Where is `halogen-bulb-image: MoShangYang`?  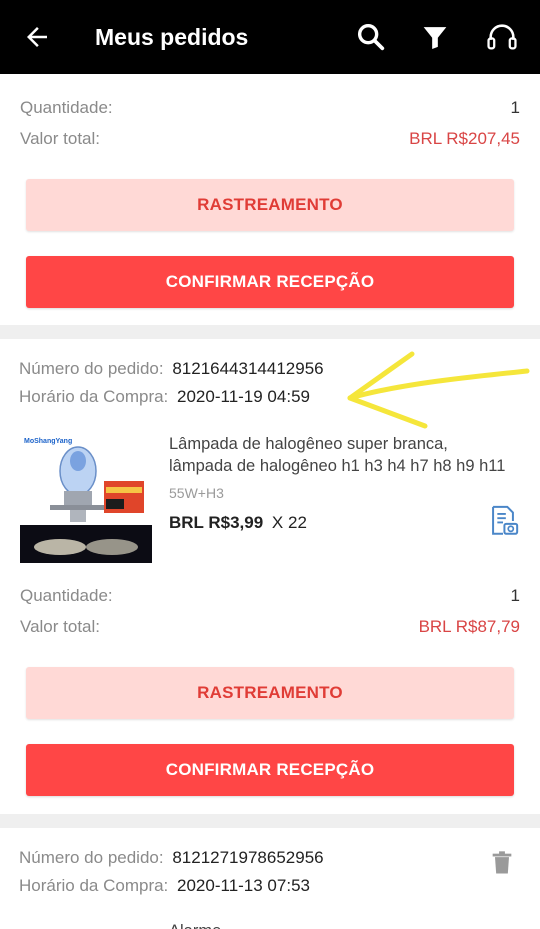 halogen-bulb-image: MoShangYang is located at coordinates (86, 497).